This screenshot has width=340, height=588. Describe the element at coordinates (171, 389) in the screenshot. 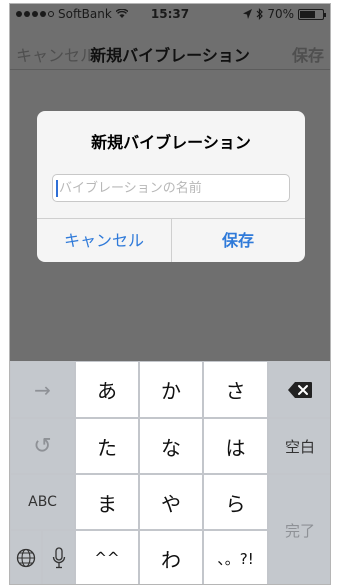

I see `key-ka: か` at that location.